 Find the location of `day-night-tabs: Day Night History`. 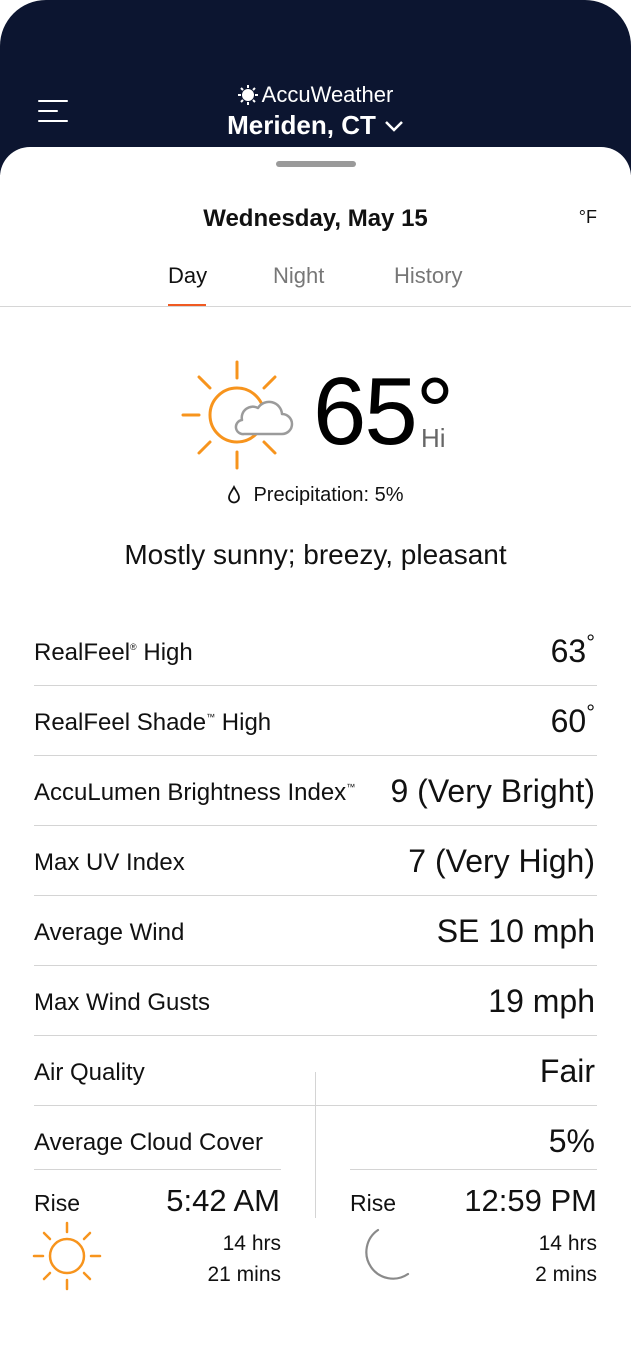

day-night-tabs: Day Night History is located at coordinates (315, 285).